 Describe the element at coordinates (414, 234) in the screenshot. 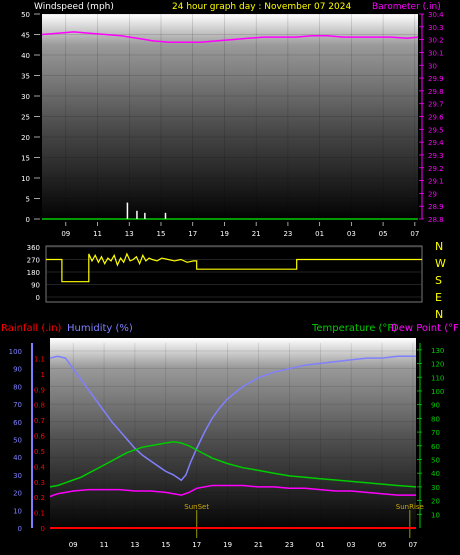

I see `time-tick-top: 07` at that location.